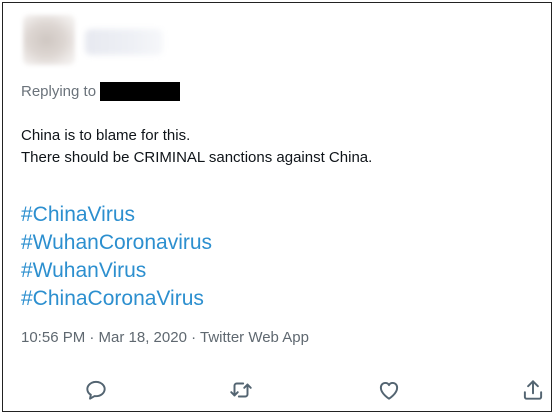  I want to click on share-icon, so click(533, 390).